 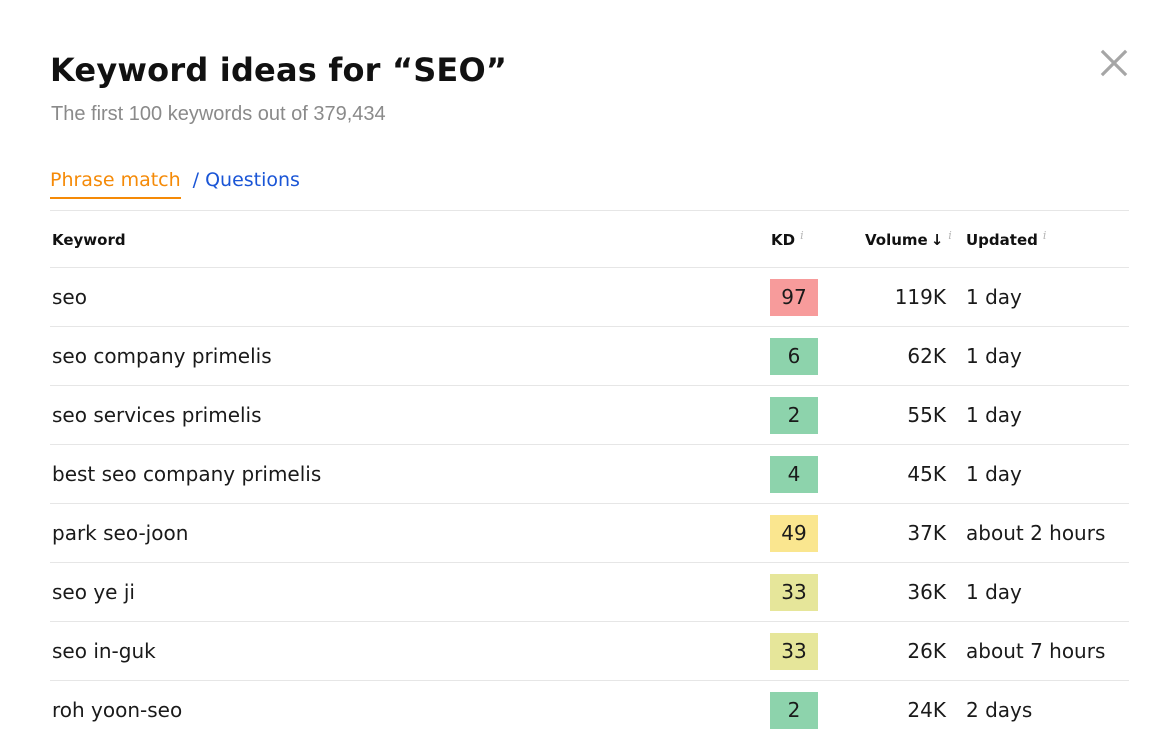 I want to click on column-header-updated-label: Updated, so click(x=1002, y=240).